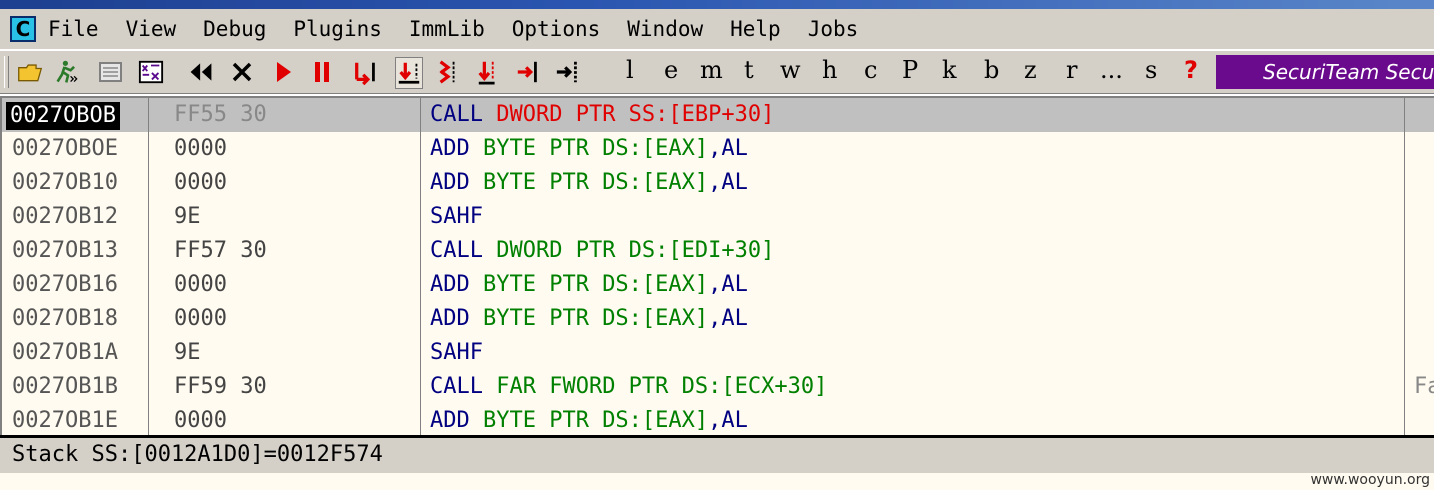  Describe the element at coordinates (717, 454) in the screenshot. I see `status-bar: Stack SS:[0012A1D0]=0012F574` at that location.